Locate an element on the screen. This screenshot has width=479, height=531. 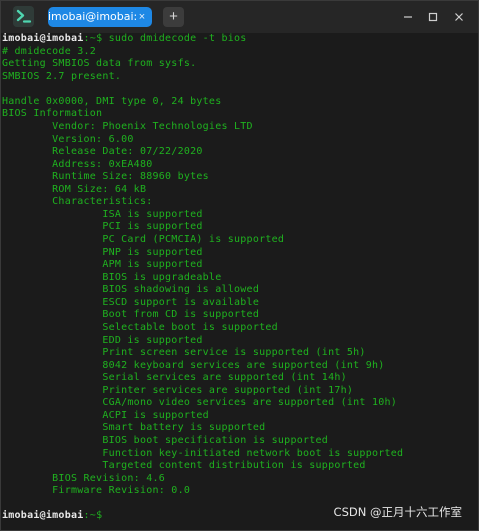
output-line: Printer services are supported (int 17h) is located at coordinates (178, 390).